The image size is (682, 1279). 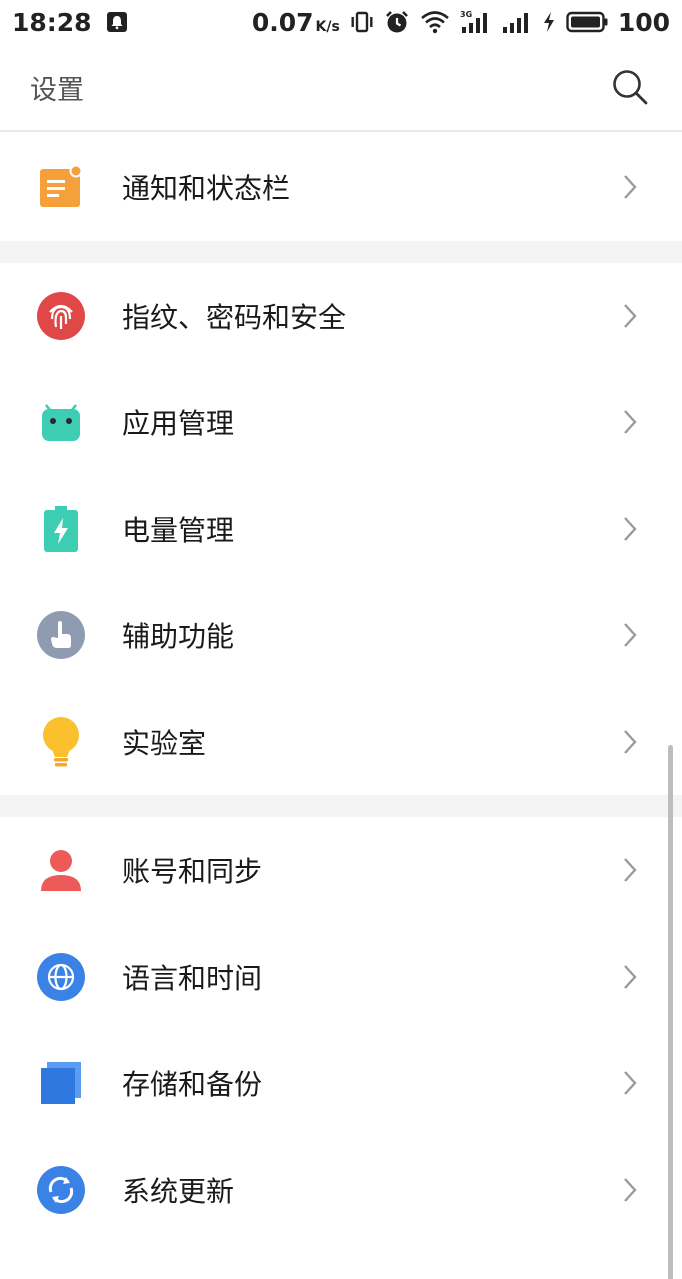 I want to click on settings-item-apps: 应用管理, so click(x=341, y=422).